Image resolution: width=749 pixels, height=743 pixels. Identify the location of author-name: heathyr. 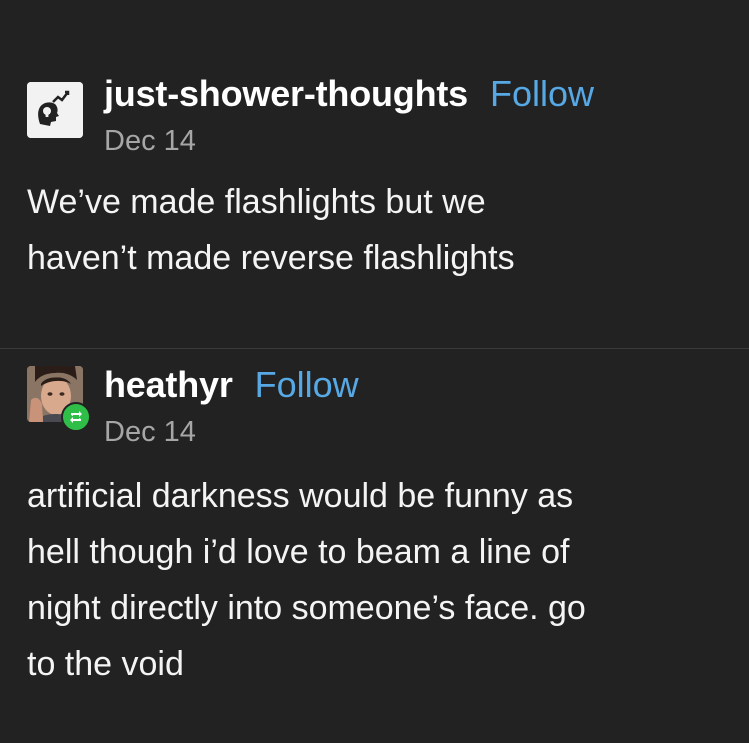
(168, 385).